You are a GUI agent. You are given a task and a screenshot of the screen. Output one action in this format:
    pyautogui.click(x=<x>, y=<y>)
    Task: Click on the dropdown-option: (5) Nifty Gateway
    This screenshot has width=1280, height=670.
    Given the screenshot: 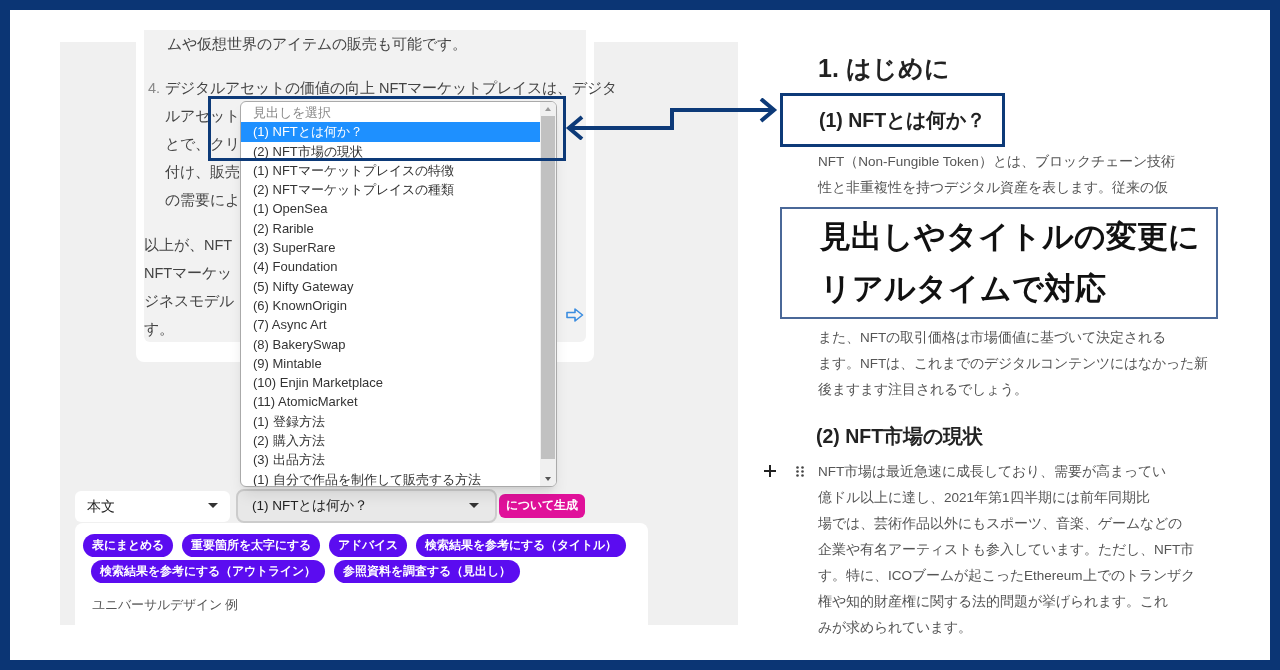 What is the action you would take?
    pyautogui.click(x=303, y=286)
    